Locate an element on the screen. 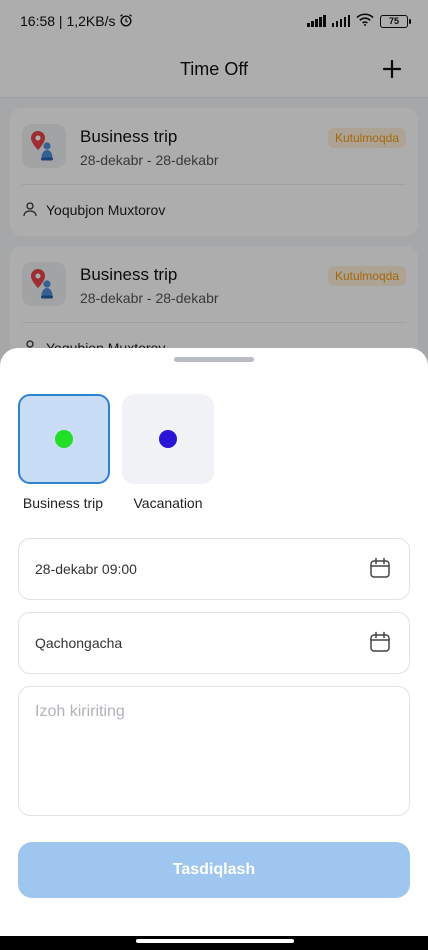 Image resolution: width=428 pixels, height=950 pixels. type-option-vacation is located at coordinates (168, 439).